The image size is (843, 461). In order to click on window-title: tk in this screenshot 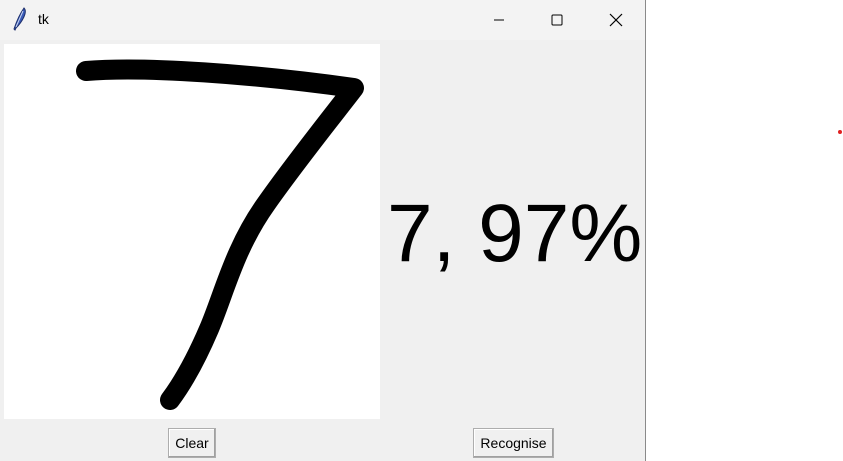, I will do `click(43, 19)`.